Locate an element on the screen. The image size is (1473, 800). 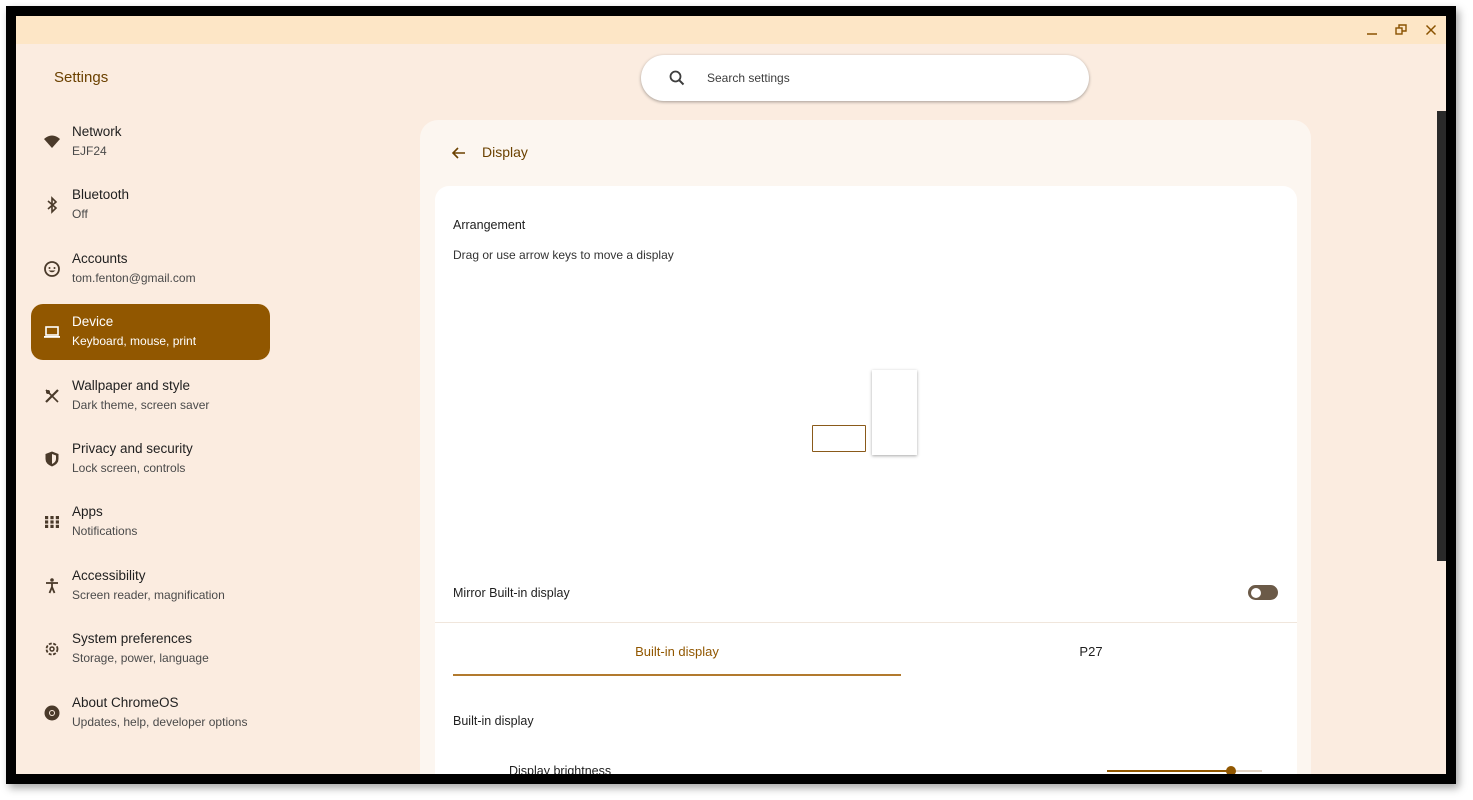
slider-fill is located at coordinates (1169, 771).